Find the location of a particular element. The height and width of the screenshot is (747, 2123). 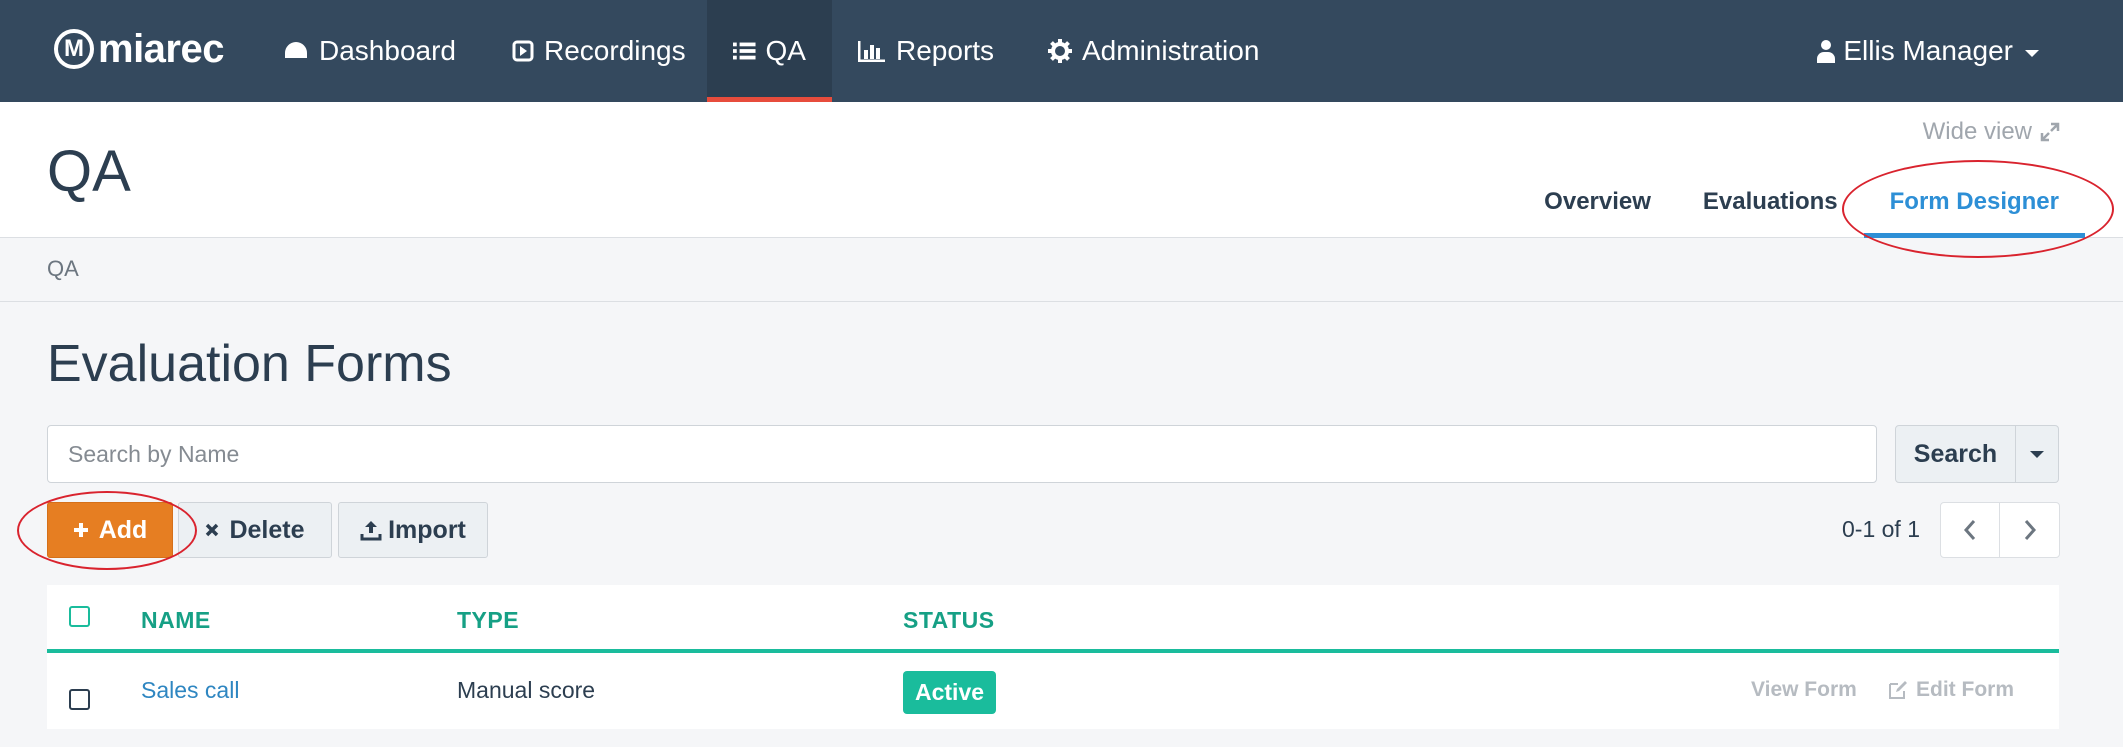

nav-item-recordings: Recordings is located at coordinates (599, 51).